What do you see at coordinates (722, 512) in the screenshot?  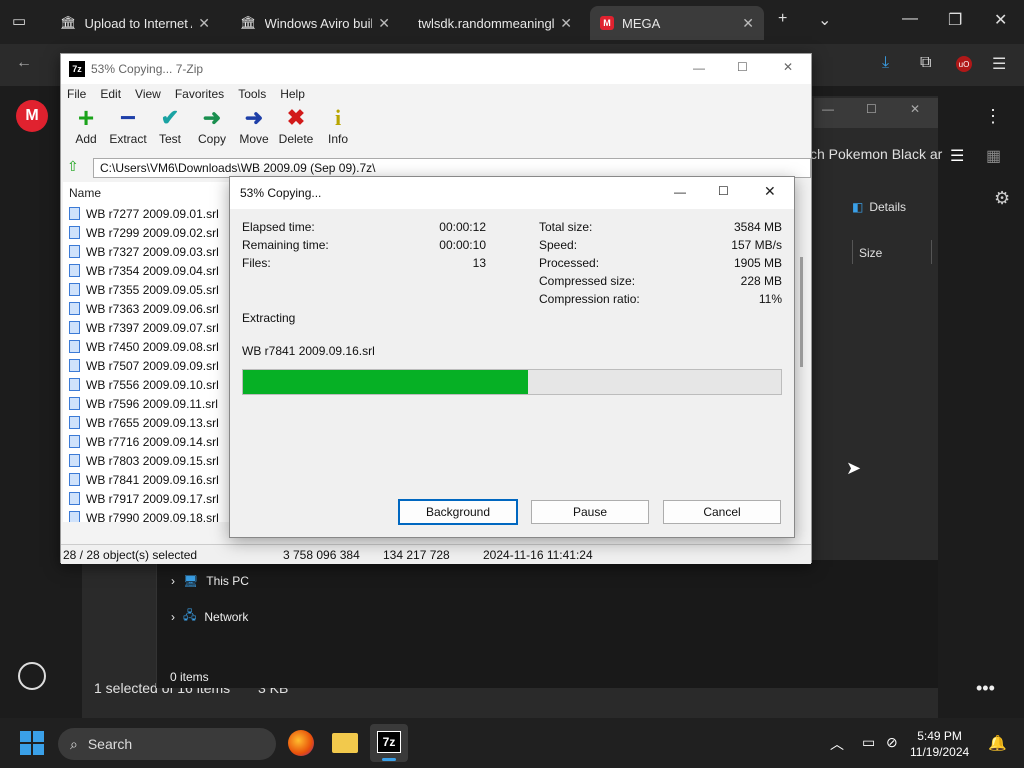 I see `cancel-button: Cancel` at bounding box center [722, 512].